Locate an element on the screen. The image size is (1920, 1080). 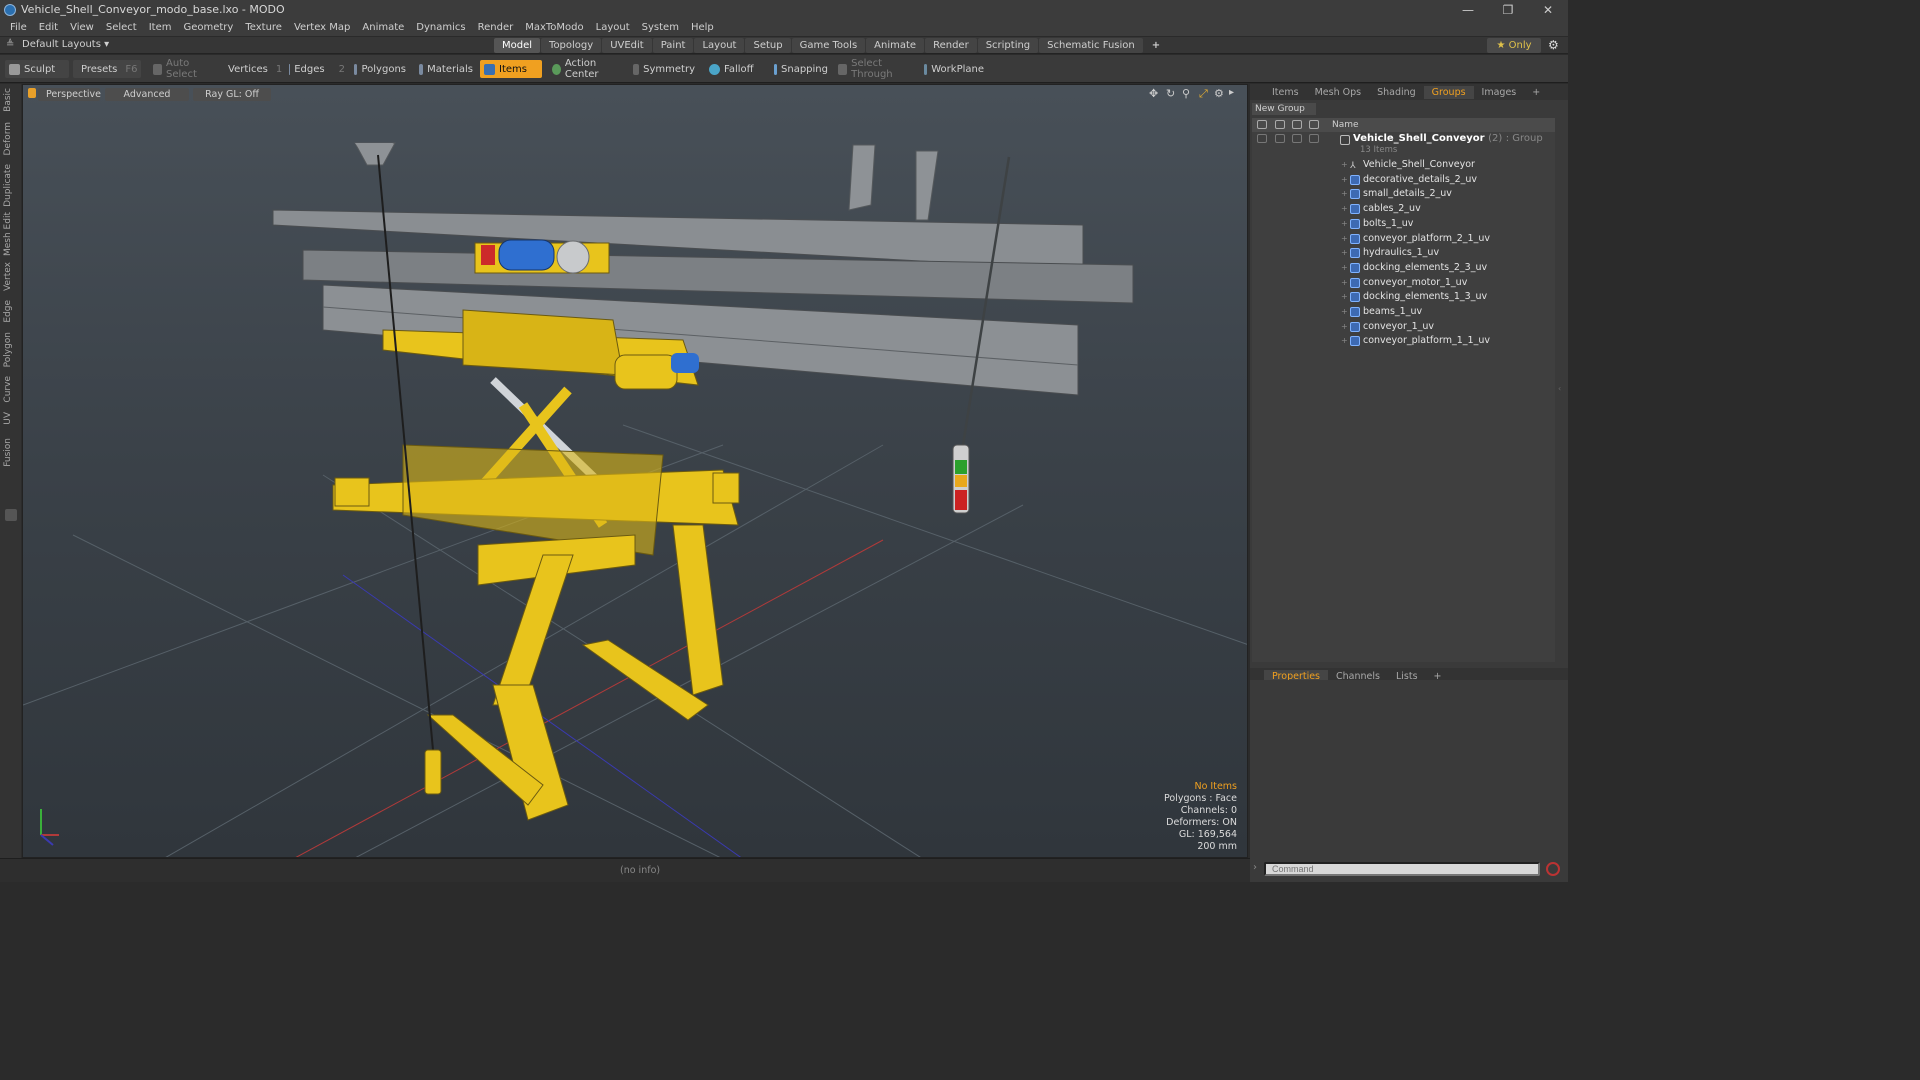
menu-geometry: Geometry is located at coordinates (208, 27).